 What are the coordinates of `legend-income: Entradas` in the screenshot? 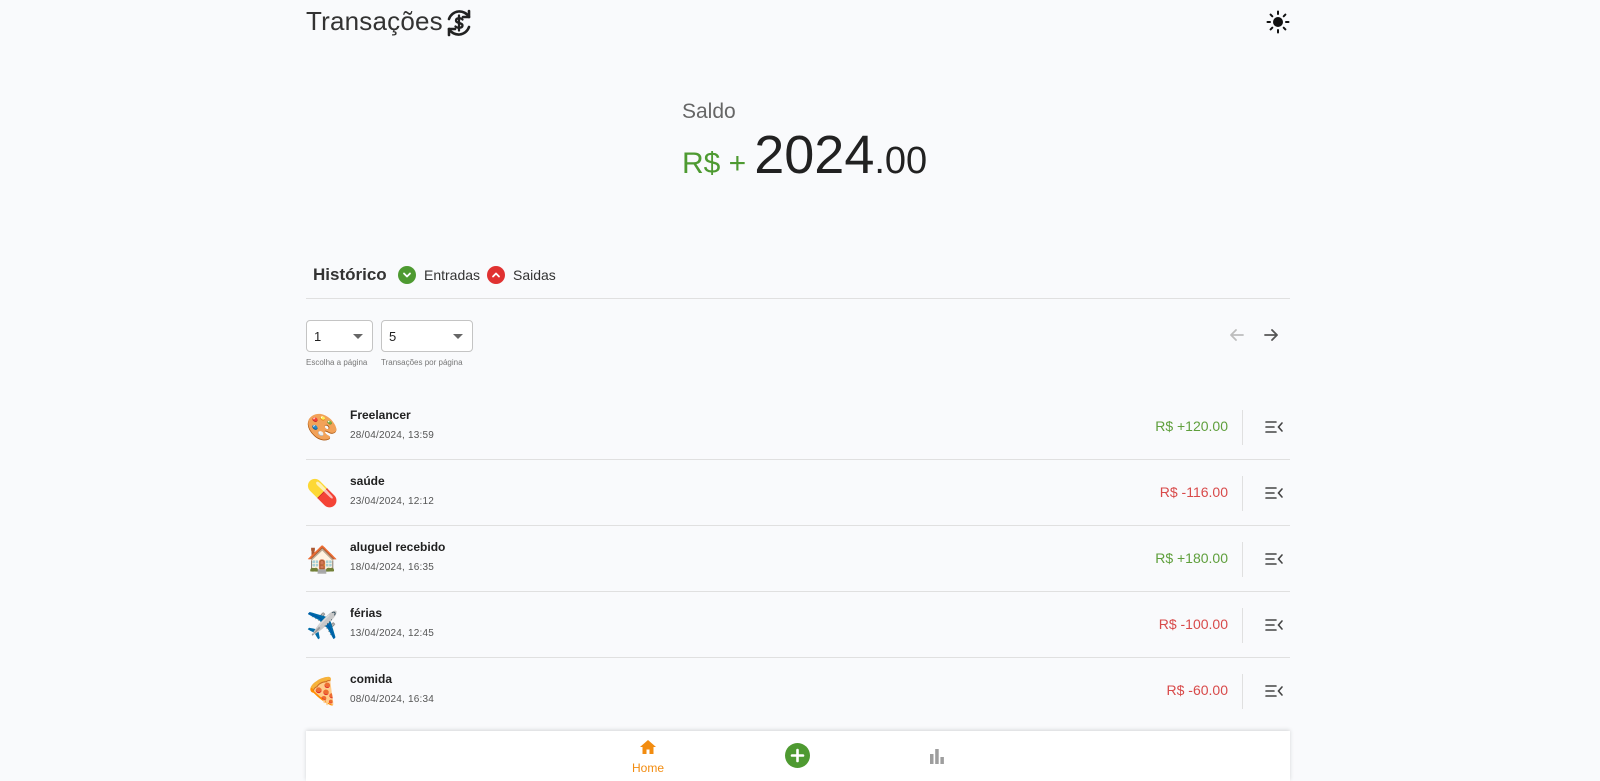 It's located at (439, 275).